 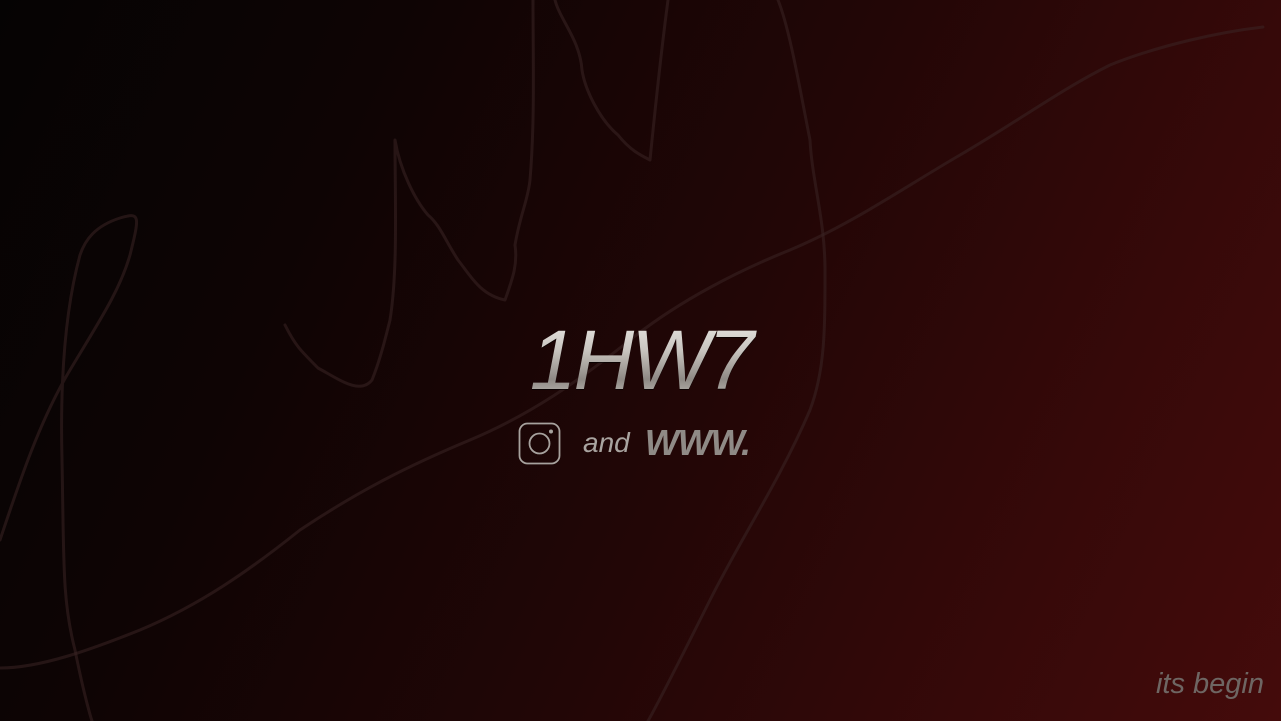 I want to click on site-logo-title: 1HW7, so click(x=640, y=360).